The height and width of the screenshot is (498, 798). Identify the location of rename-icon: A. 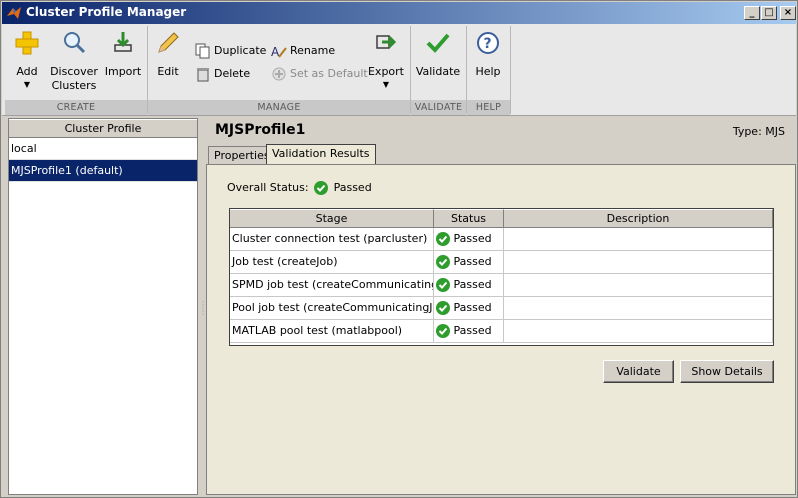
(279, 52).